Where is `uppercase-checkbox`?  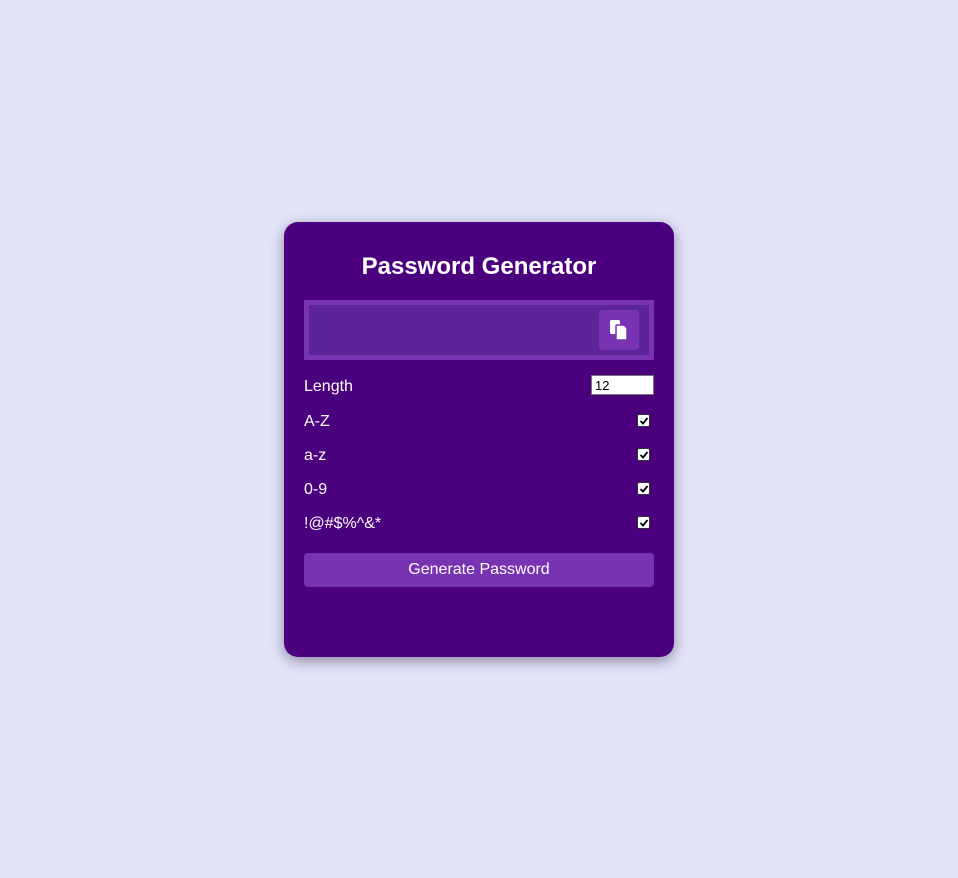 uppercase-checkbox is located at coordinates (643, 420).